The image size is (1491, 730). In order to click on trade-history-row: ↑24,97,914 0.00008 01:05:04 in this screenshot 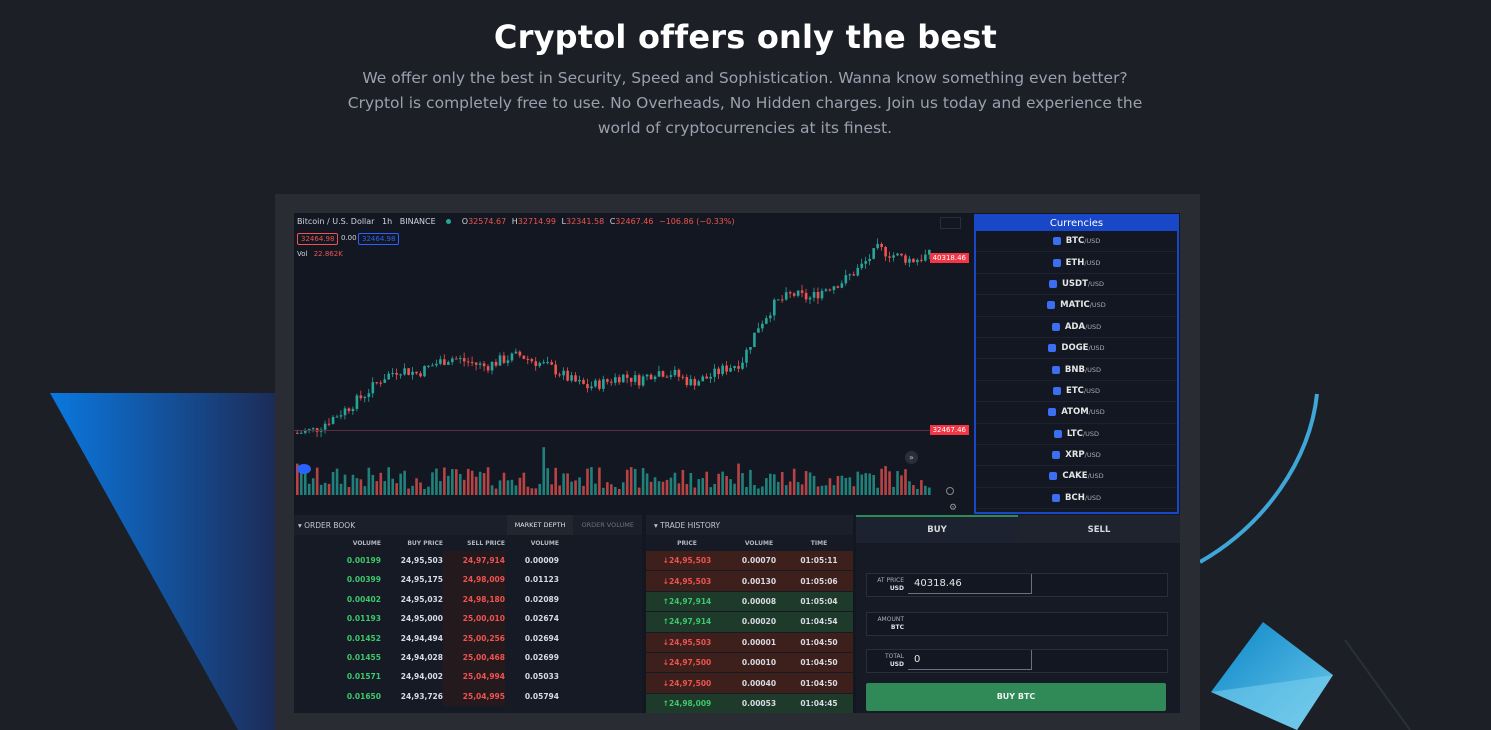, I will do `click(749, 602)`.